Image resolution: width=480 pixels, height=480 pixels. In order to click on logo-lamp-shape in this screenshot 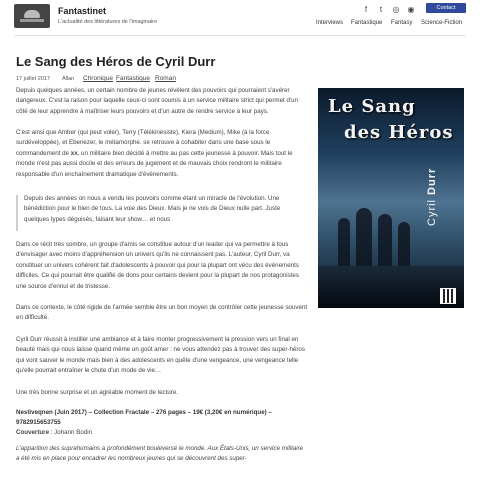, I will do `click(32, 14)`.